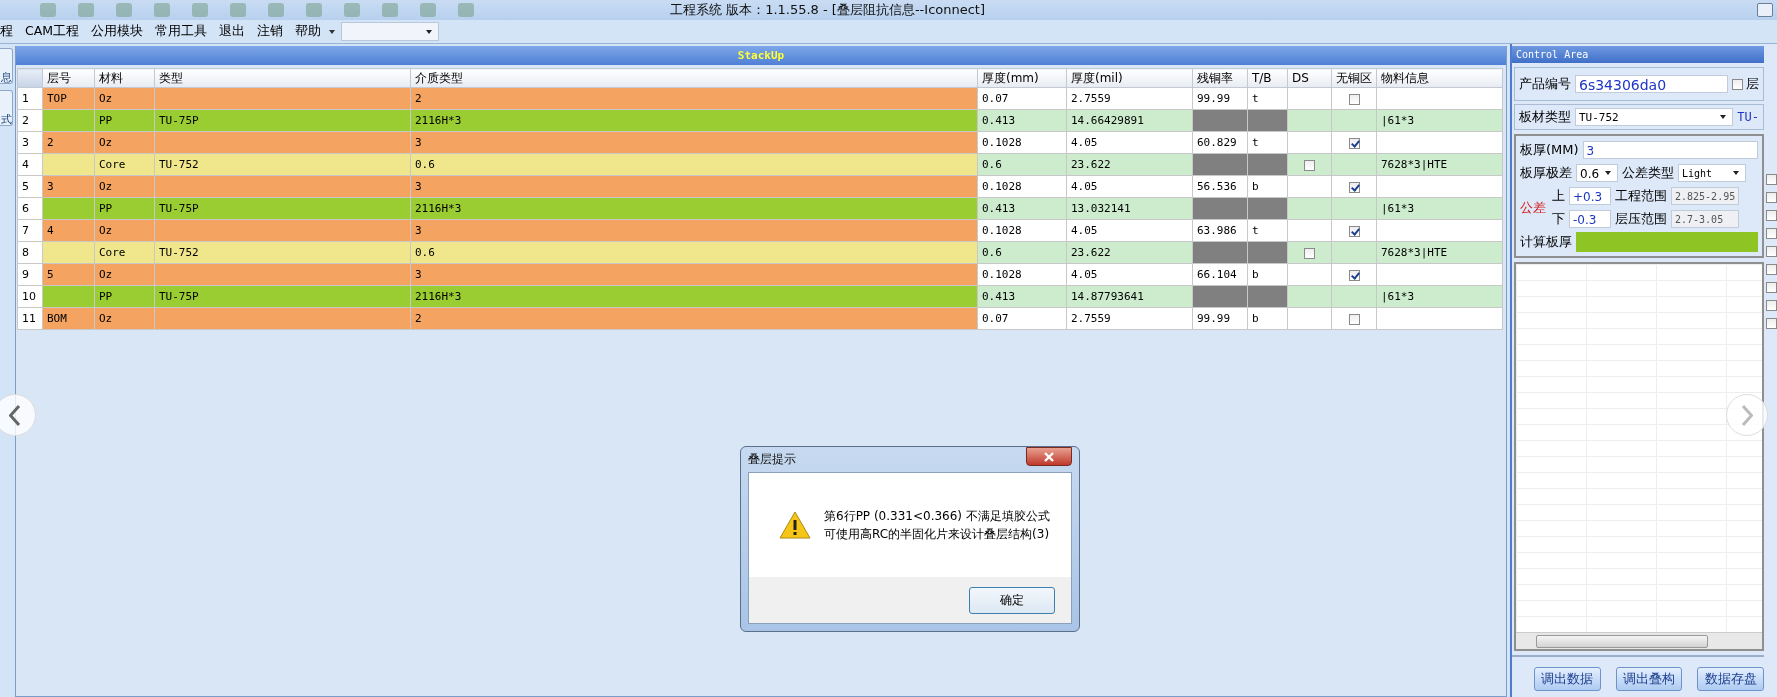 The height and width of the screenshot is (697, 1777). Describe the element at coordinates (232, 31) in the screenshot. I see `menu-item: 退出` at that location.